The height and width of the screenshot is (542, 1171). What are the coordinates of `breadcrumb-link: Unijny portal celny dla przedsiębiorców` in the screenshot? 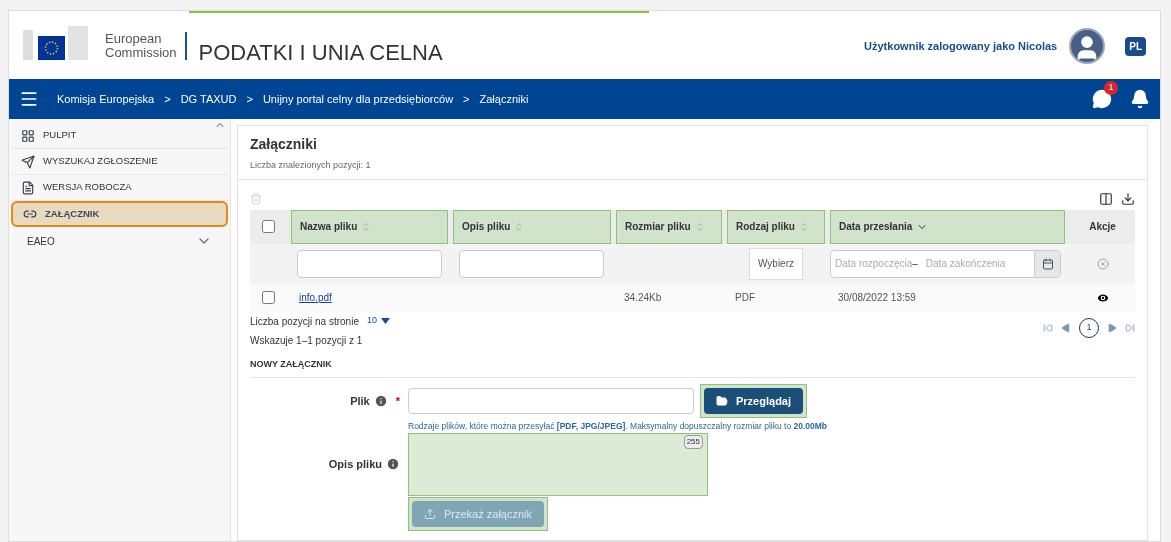 It's located at (358, 99).